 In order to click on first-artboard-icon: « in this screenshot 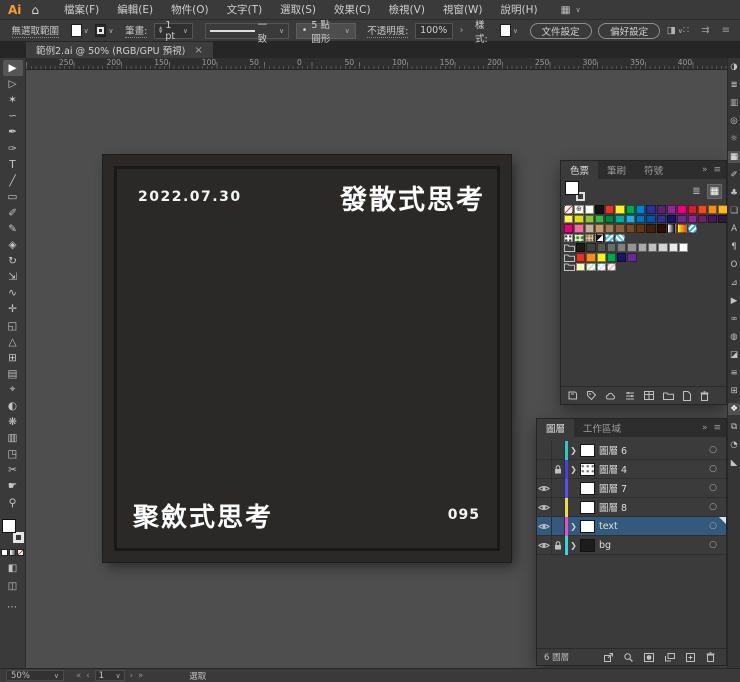, I will do `click(78, 676)`.